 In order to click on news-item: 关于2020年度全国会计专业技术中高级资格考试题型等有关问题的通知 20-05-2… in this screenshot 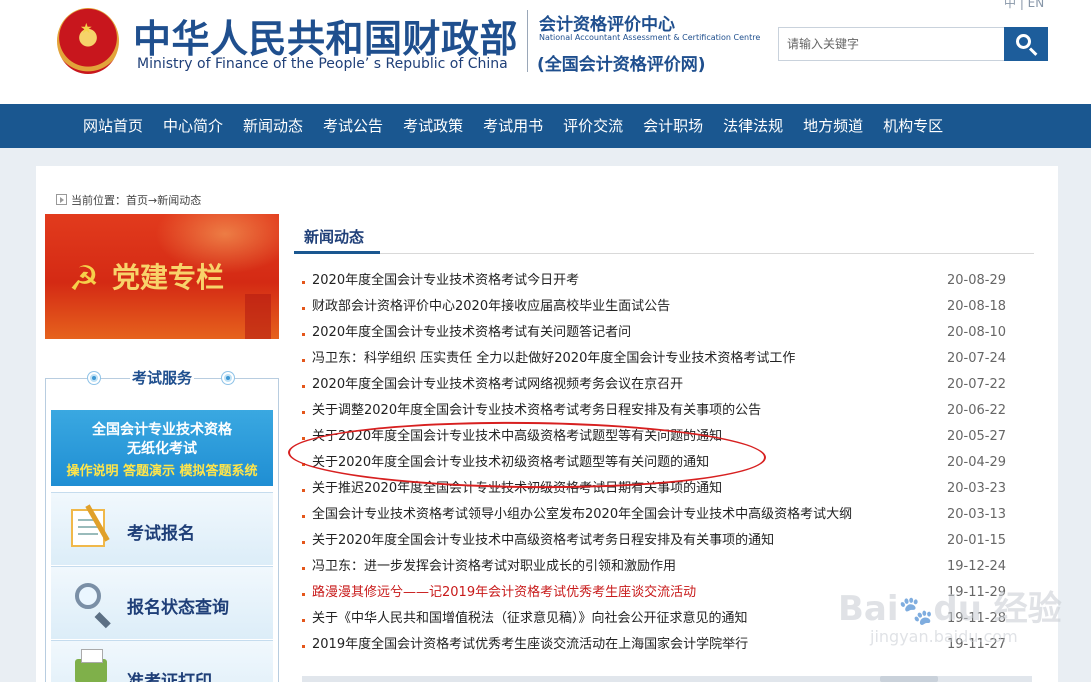, I will do `click(660, 440)`.